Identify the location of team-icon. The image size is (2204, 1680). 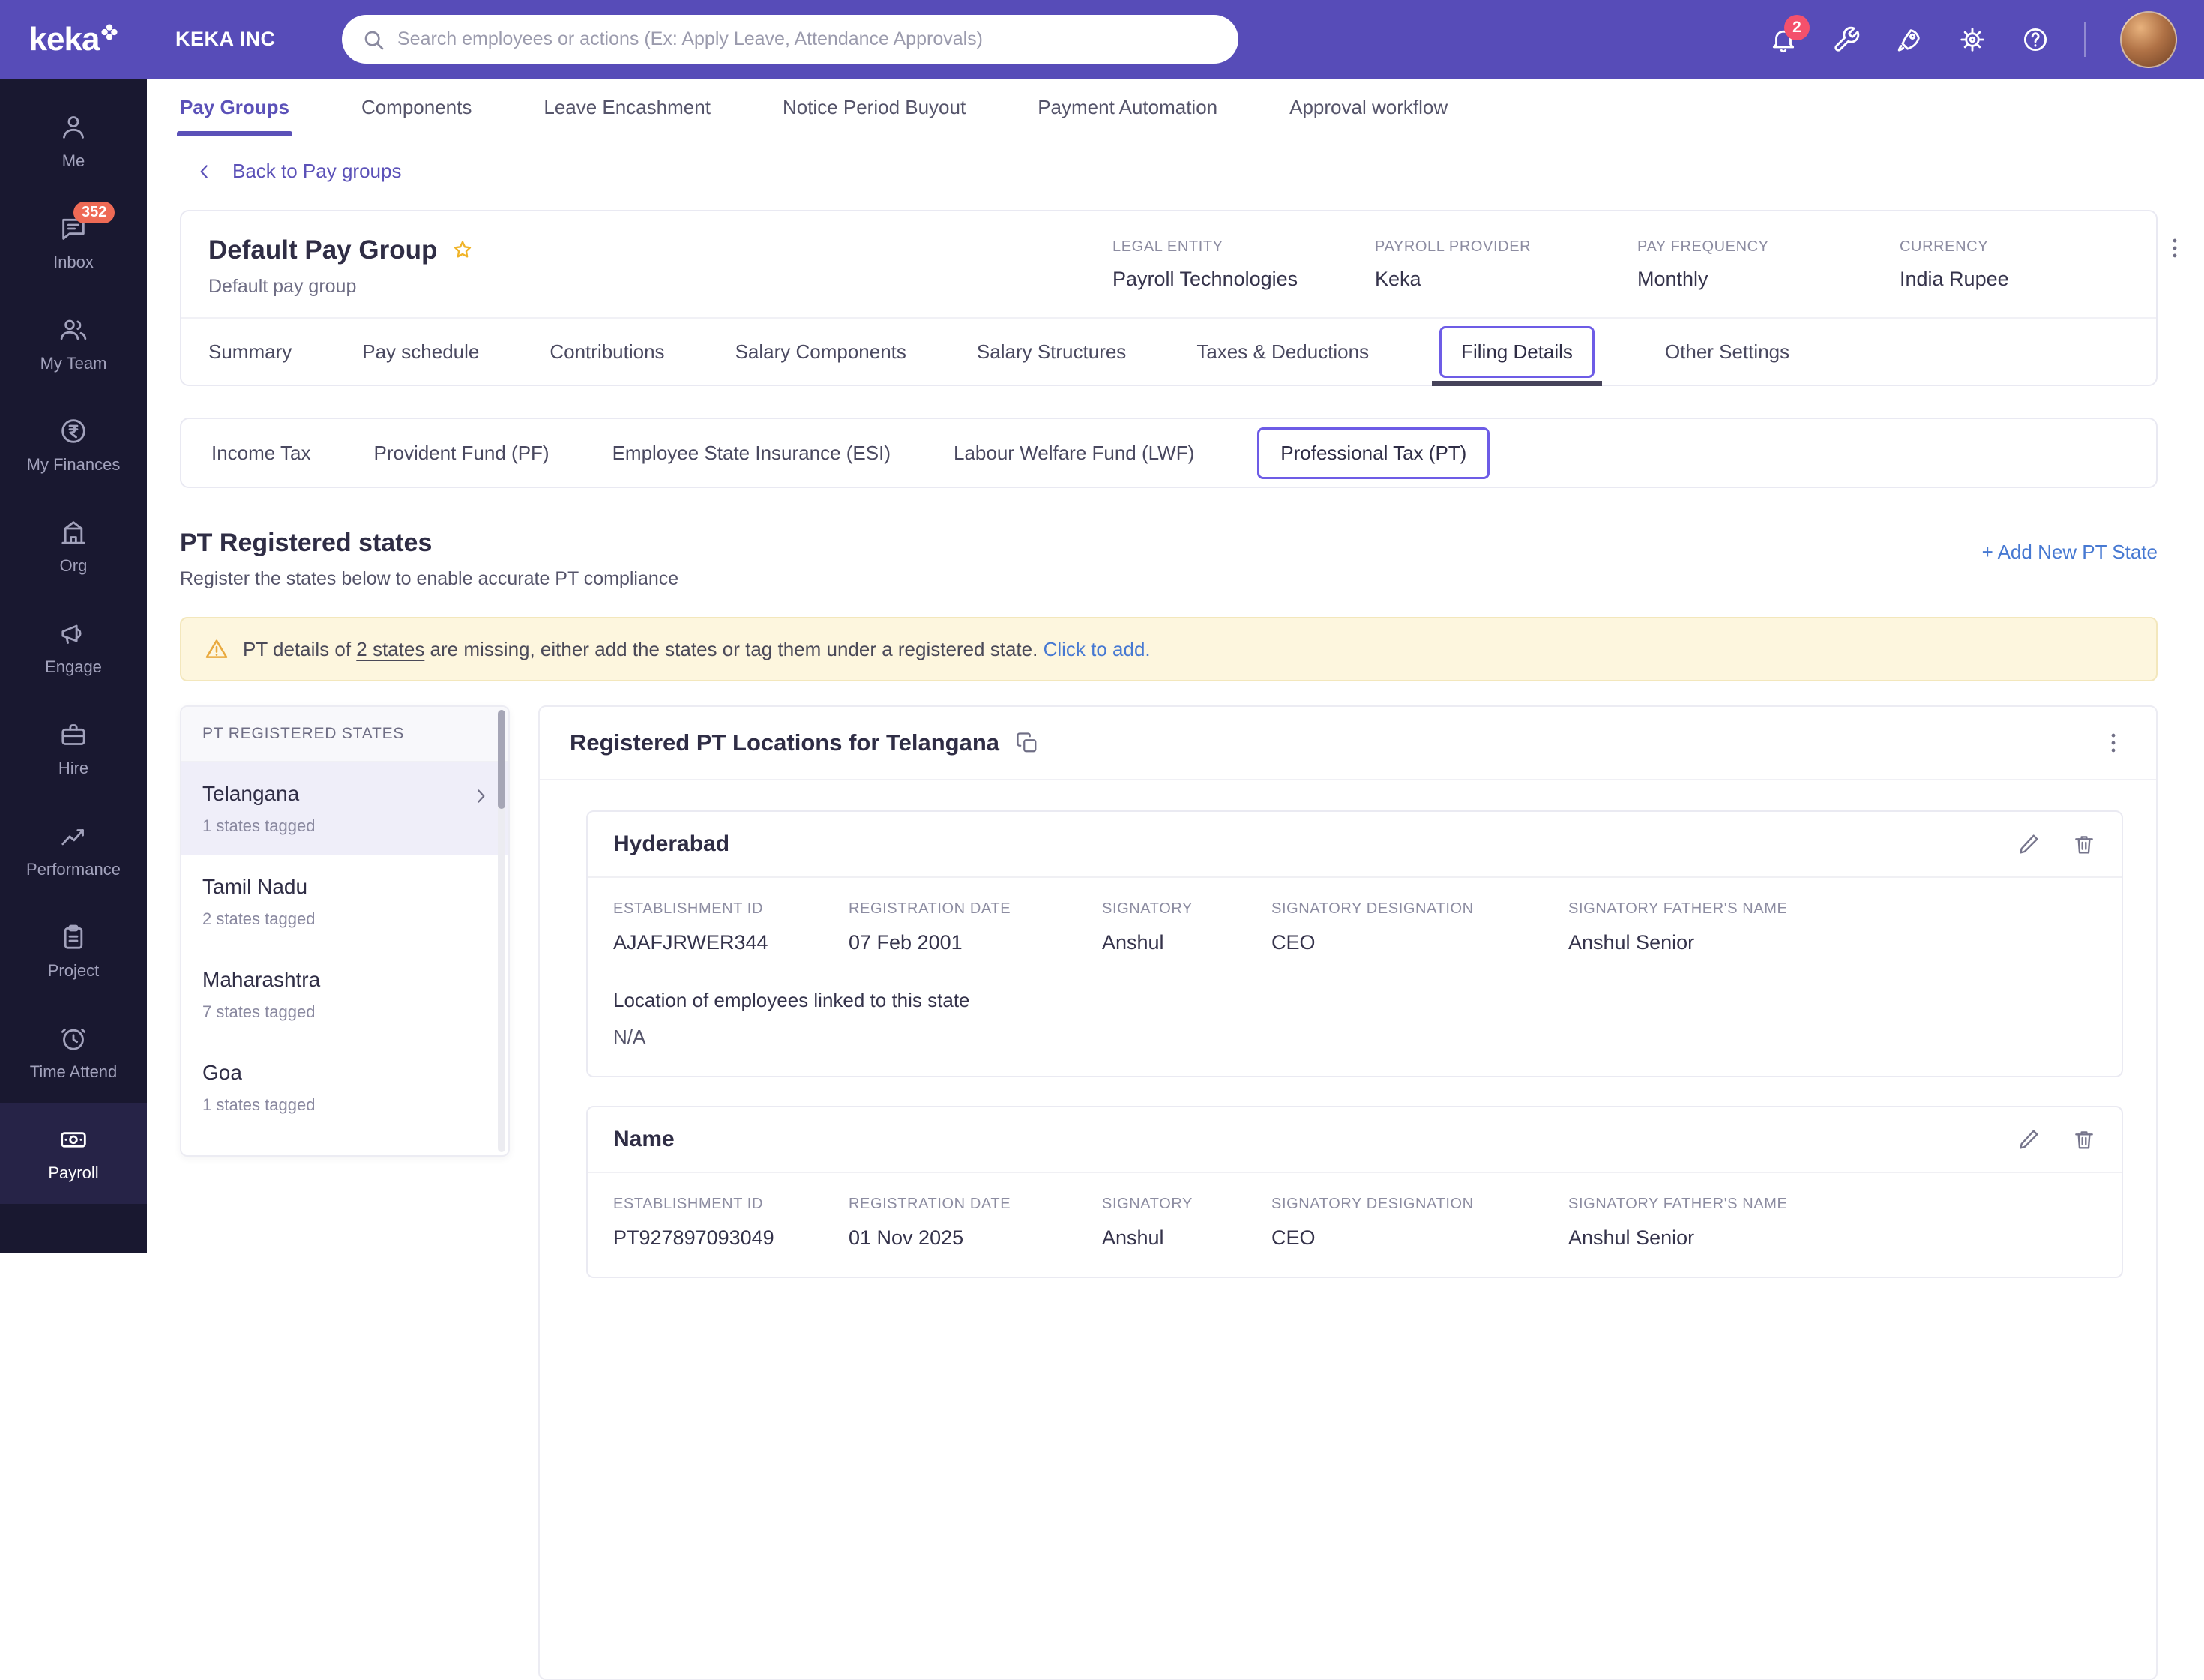
(73, 329).